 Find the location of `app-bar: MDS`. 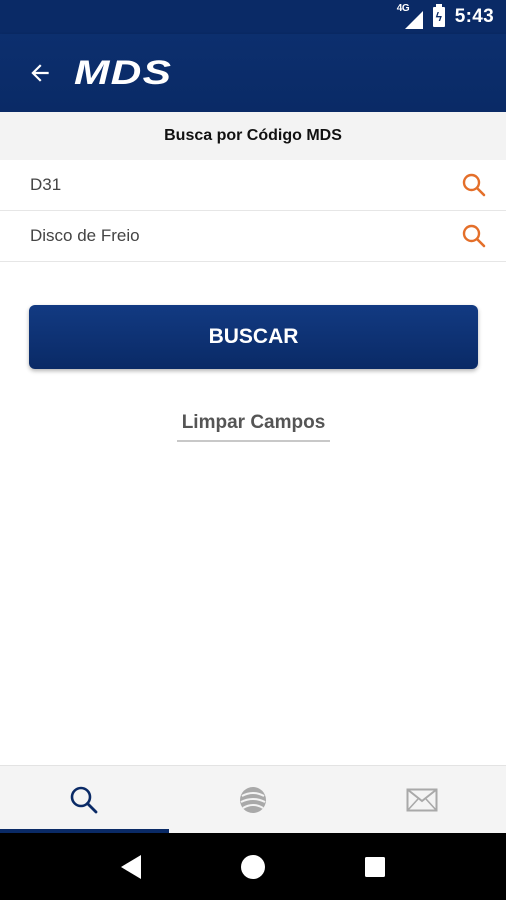

app-bar: MDS is located at coordinates (253, 73).